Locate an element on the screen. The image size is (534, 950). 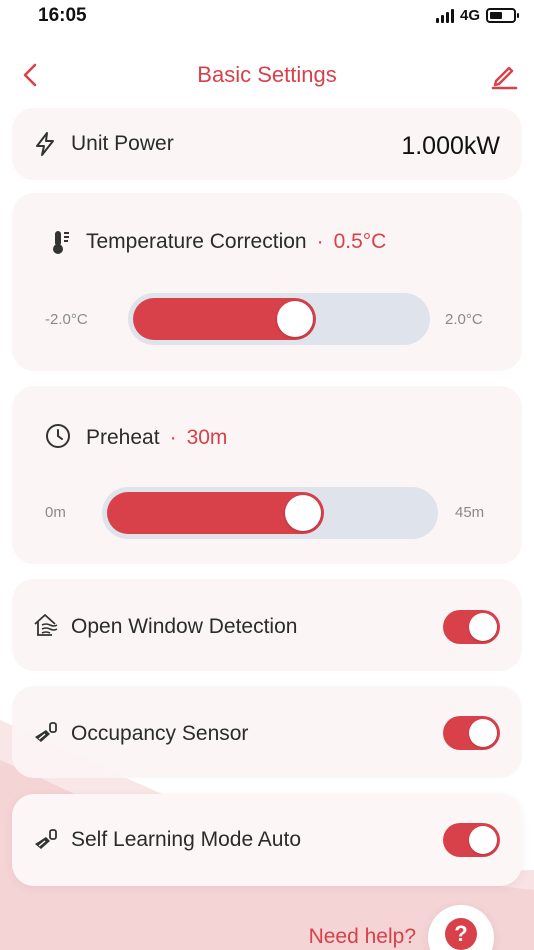
preheat-value: 30m is located at coordinates (207, 437).